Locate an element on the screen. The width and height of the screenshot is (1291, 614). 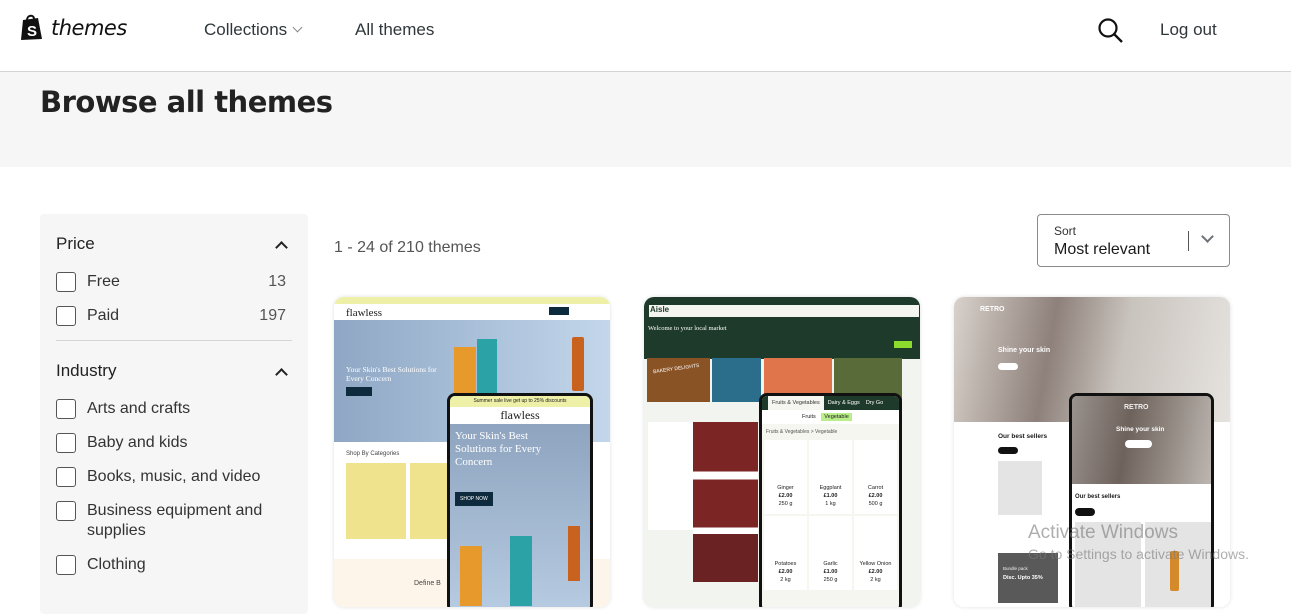
nav-all-themes: All themes is located at coordinates (394, 30).